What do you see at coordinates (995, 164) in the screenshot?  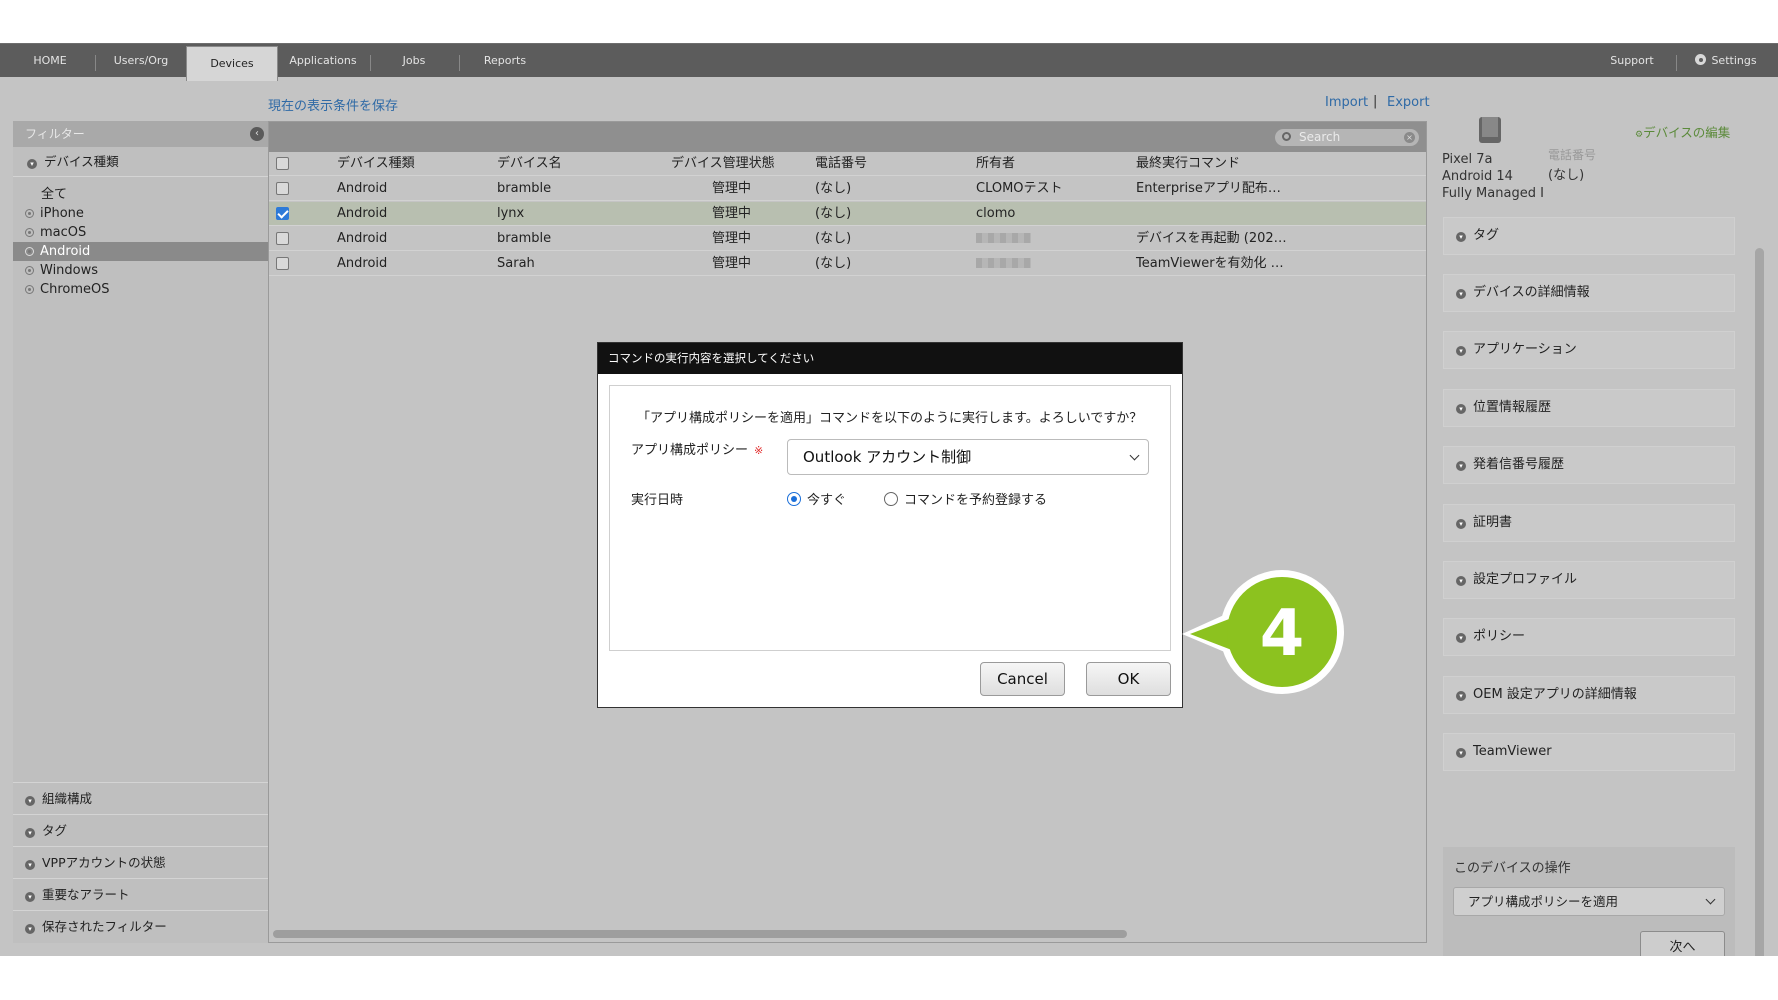 I see `col-owner: 所有者` at bounding box center [995, 164].